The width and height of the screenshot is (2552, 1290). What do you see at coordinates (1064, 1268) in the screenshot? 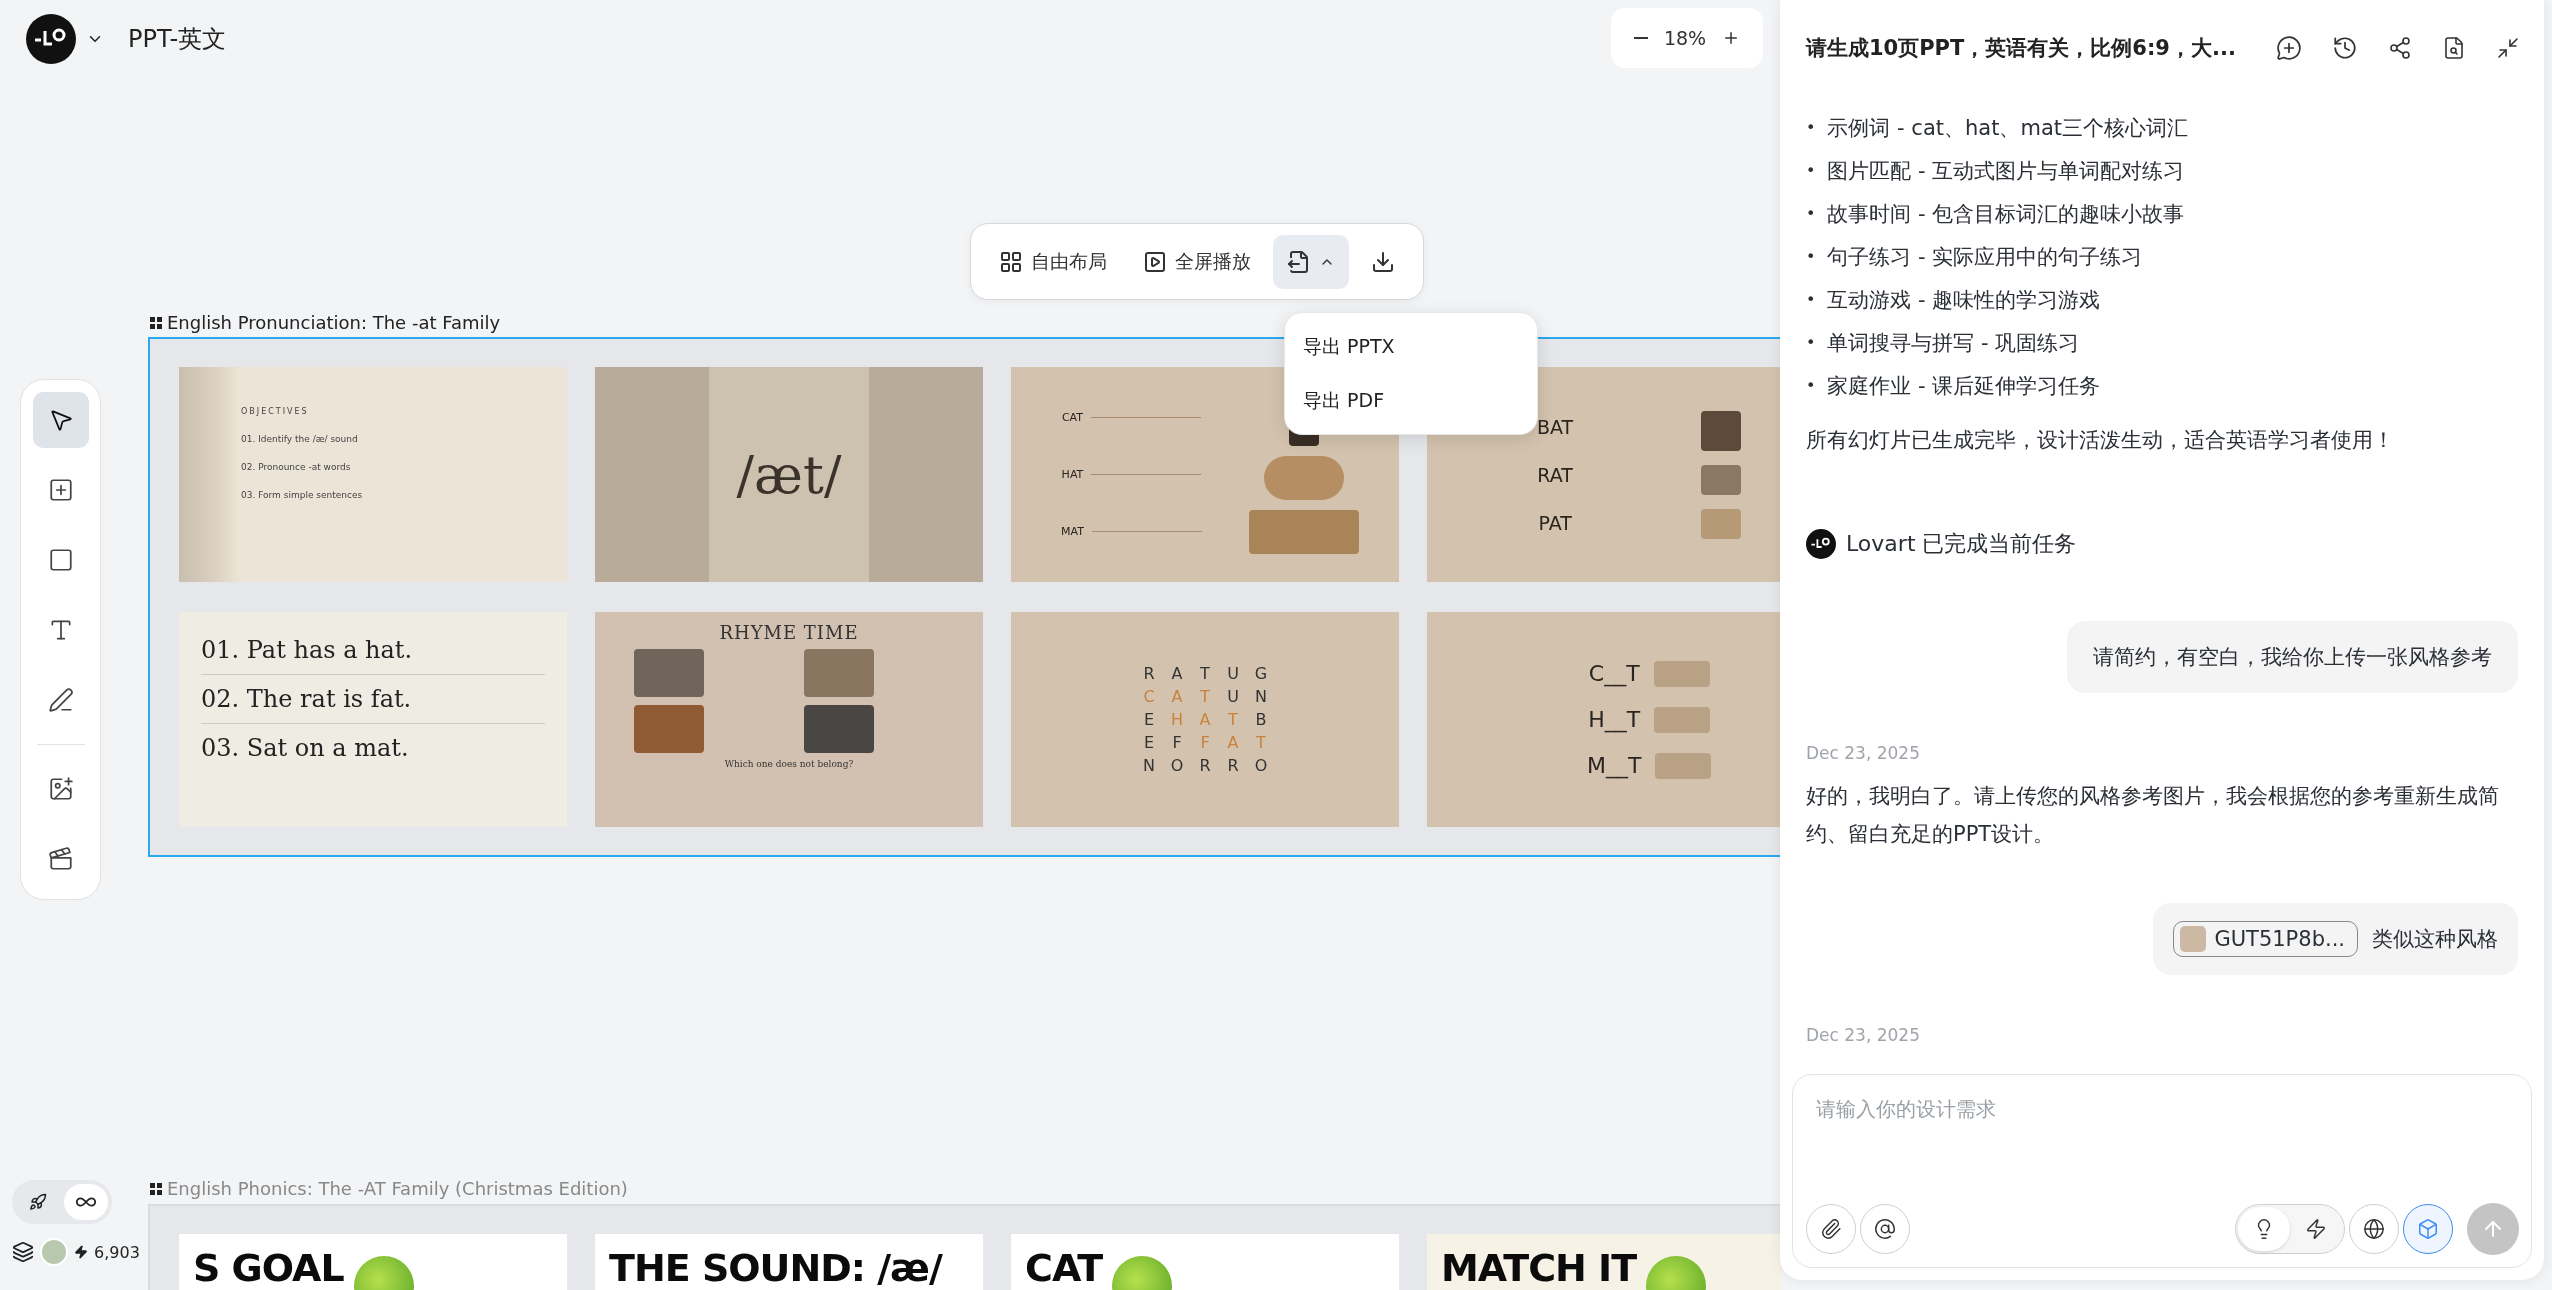
I see `slide-heading: CAT` at bounding box center [1064, 1268].